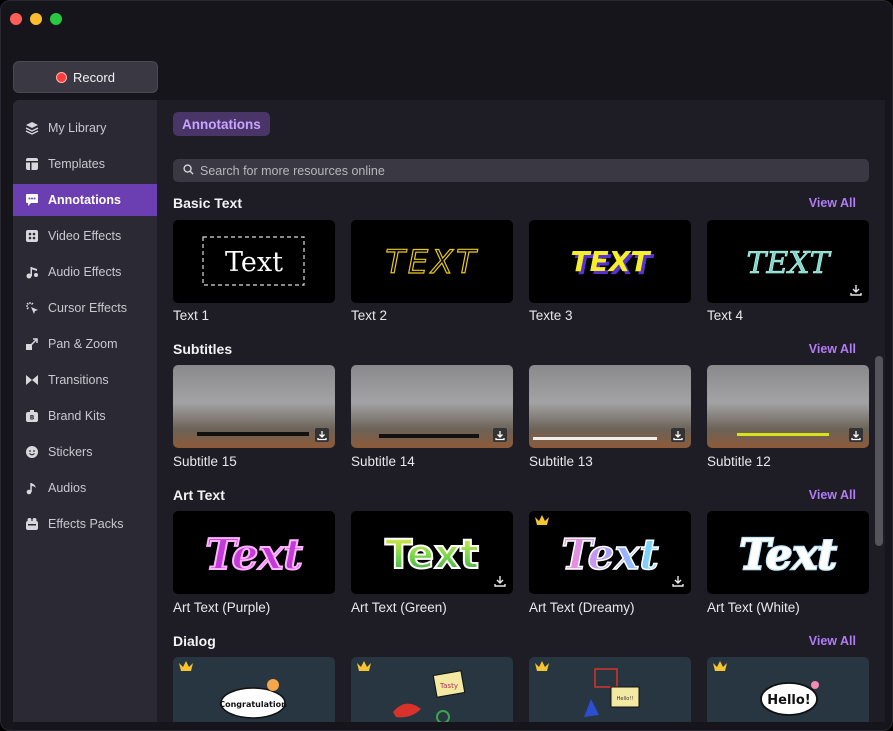  Describe the element at coordinates (32, 200) in the screenshot. I see `annotation-icon` at that location.